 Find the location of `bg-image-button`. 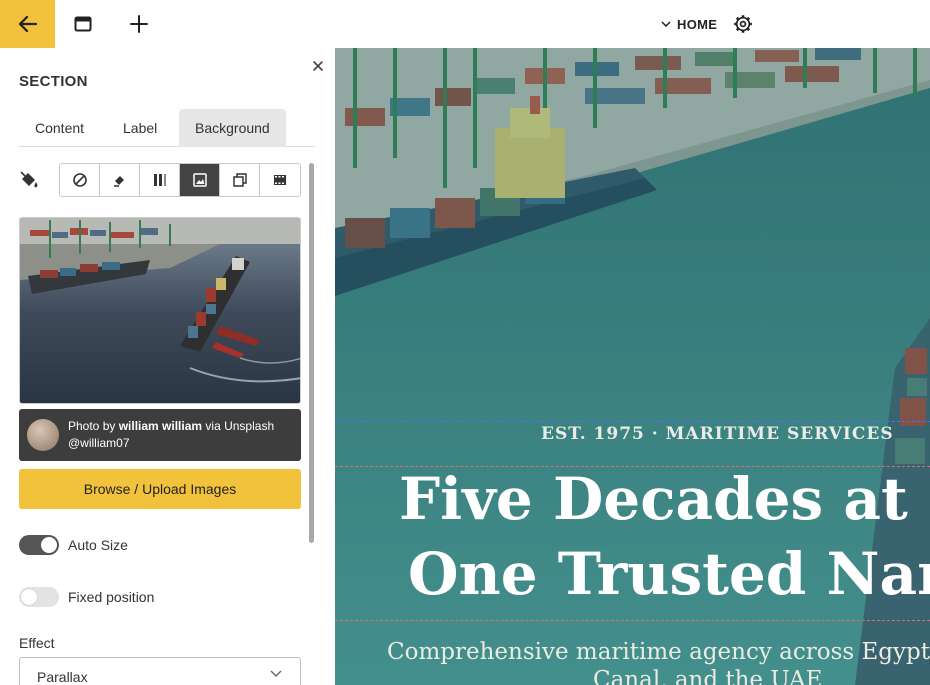

bg-image-button is located at coordinates (200, 180).